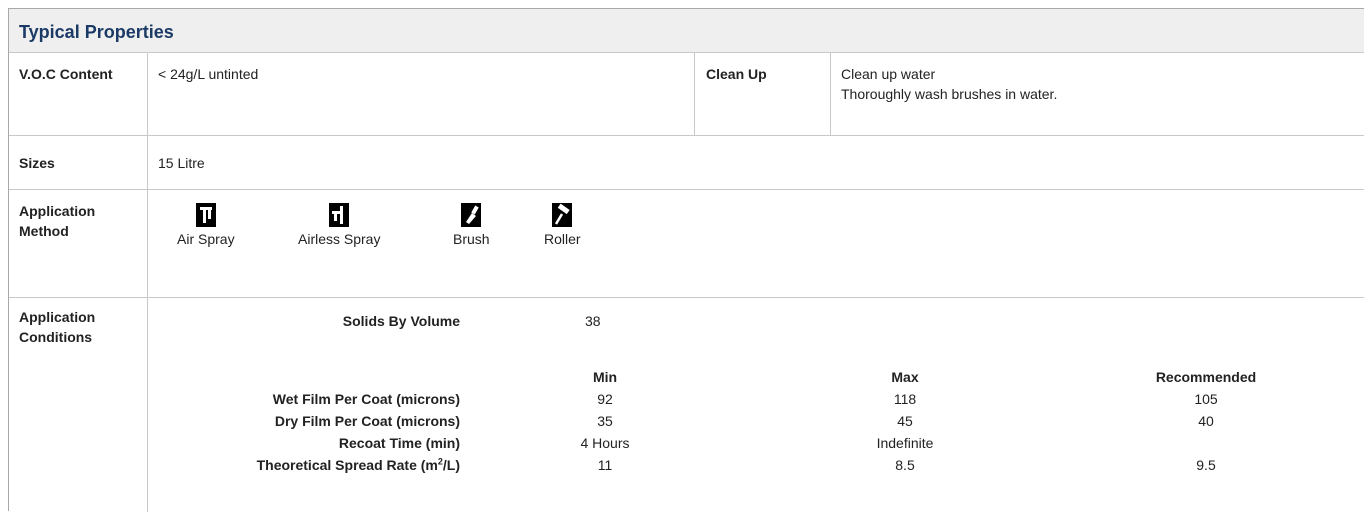  What do you see at coordinates (471, 215) in the screenshot?
I see `brush-icon` at bounding box center [471, 215].